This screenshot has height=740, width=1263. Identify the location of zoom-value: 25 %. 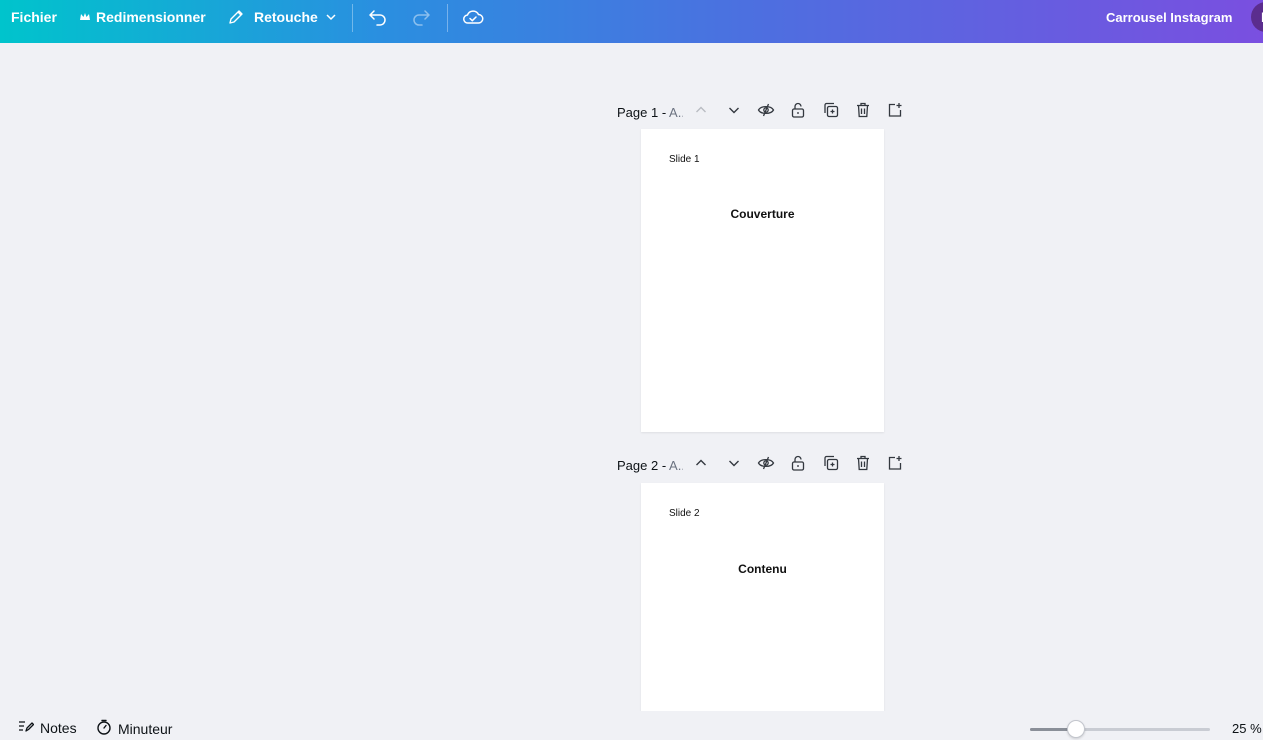
(1247, 728).